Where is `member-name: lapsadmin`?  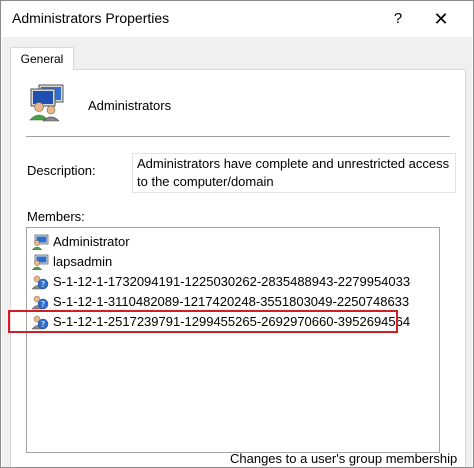
member-name: lapsadmin is located at coordinates (83, 261).